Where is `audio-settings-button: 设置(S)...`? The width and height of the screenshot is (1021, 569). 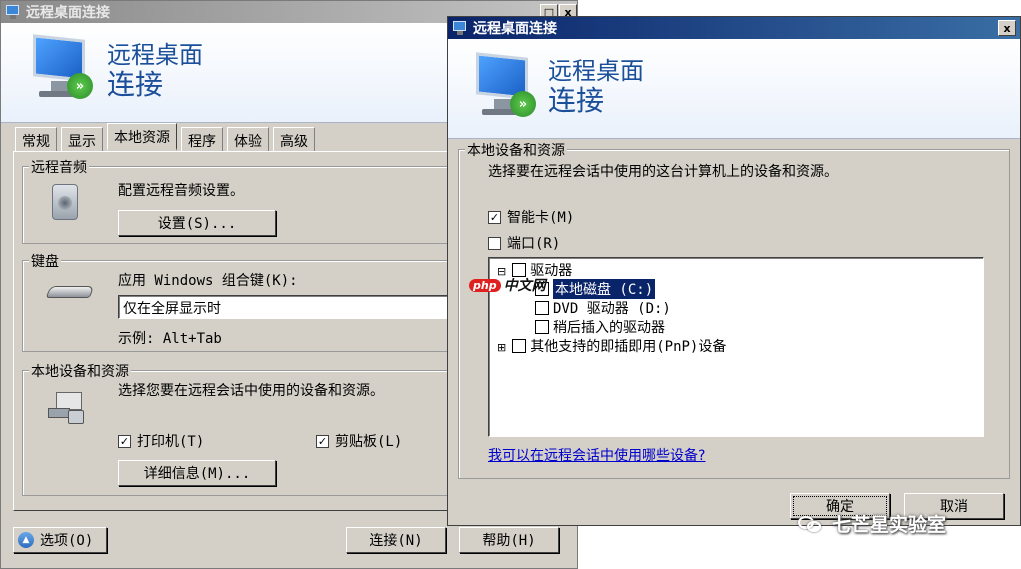 audio-settings-button: 设置(S)... is located at coordinates (197, 223).